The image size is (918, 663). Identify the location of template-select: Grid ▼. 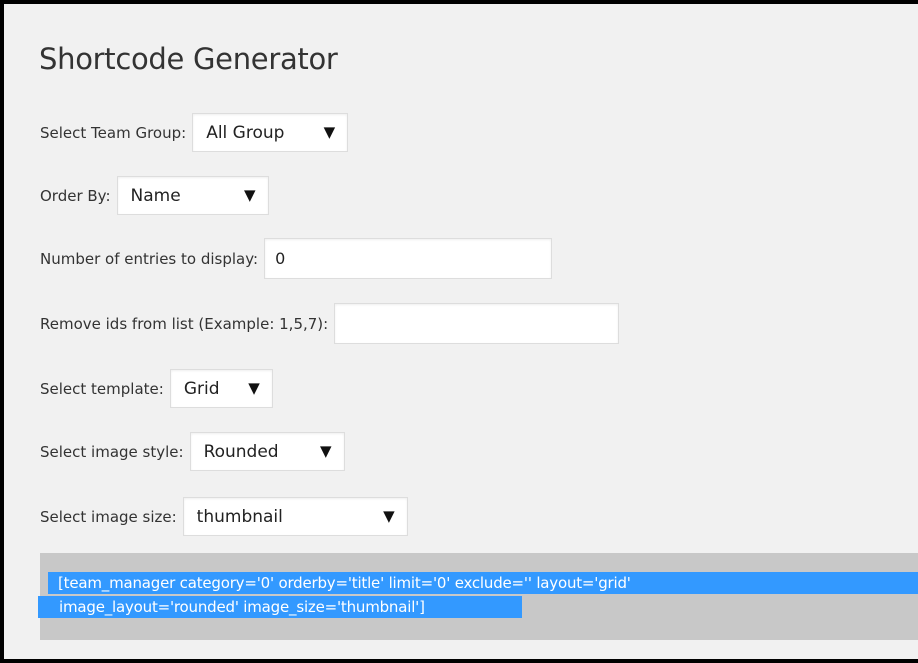
(221, 388).